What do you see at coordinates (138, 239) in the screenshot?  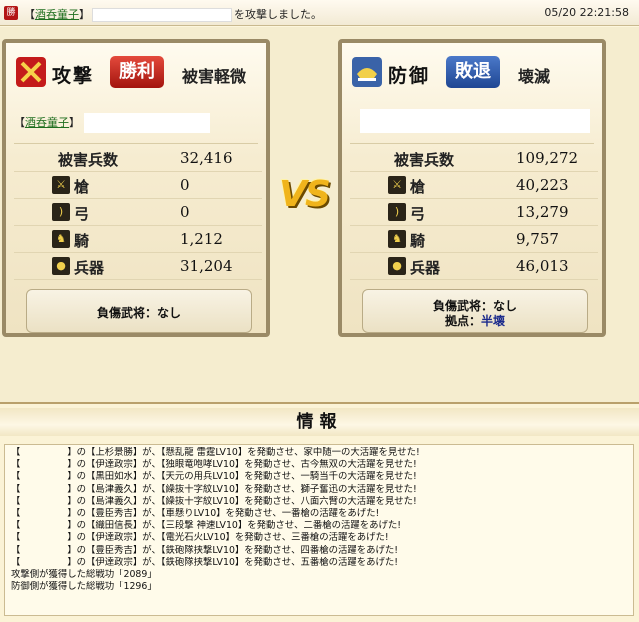 I see `stat-row-cavalry: ♞ 騎 1,212` at bounding box center [138, 239].